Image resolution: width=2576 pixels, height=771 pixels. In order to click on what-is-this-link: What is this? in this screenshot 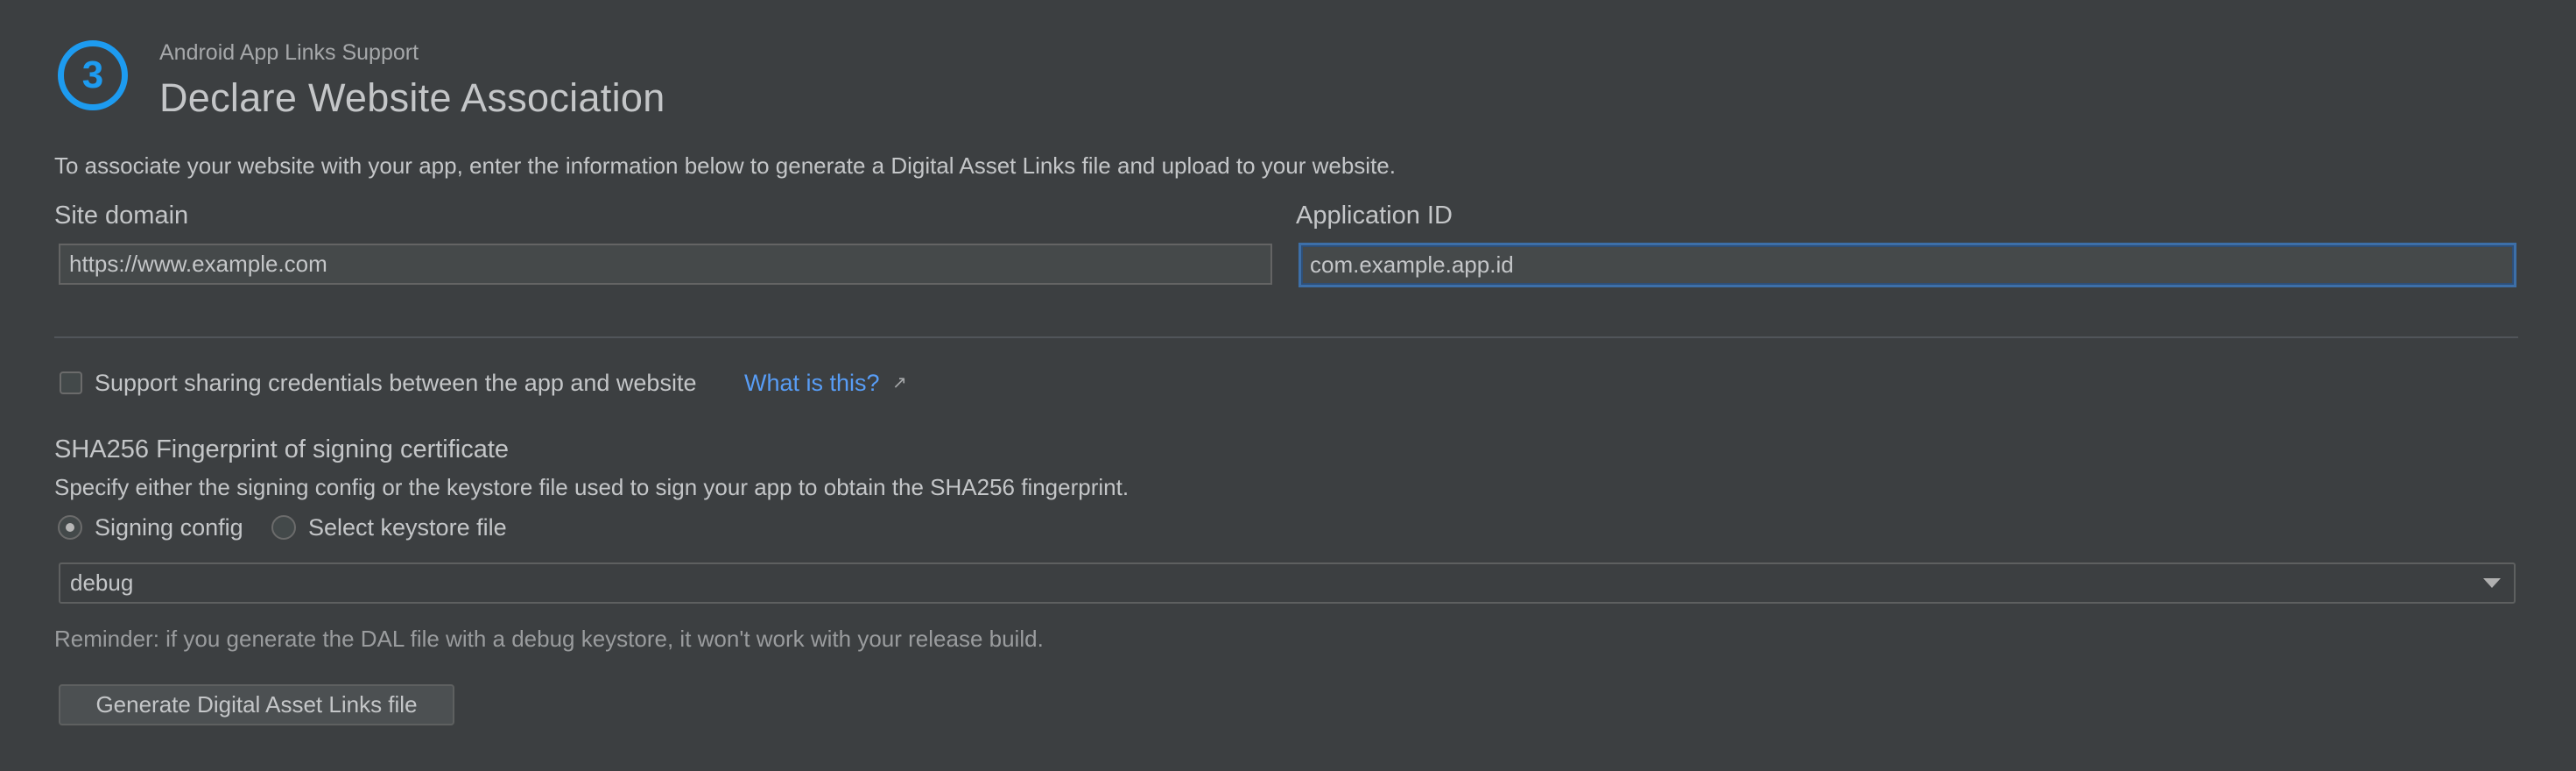, I will do `click(812, 383)`.